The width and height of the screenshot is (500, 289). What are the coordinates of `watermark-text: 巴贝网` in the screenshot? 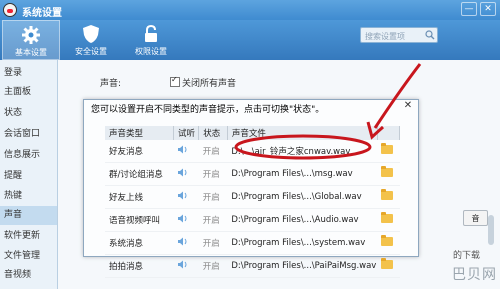 It's located at (474, 275).